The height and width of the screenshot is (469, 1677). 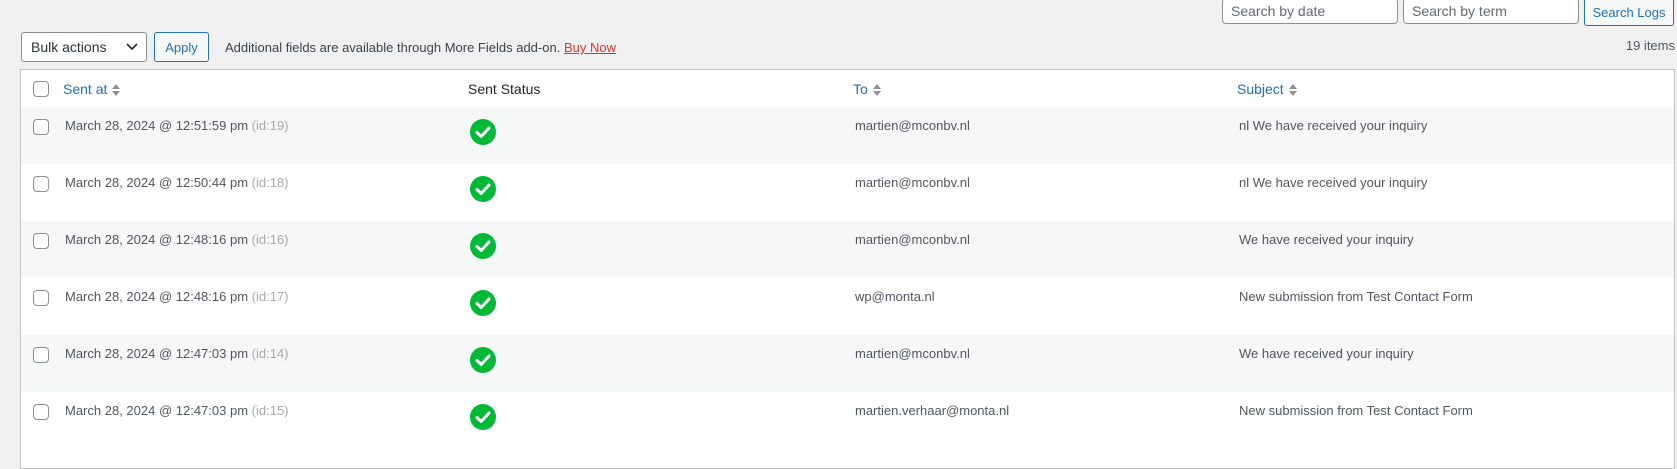 What do you see at coordinates (1629, 13) in the screenshot?
I see `search-logs-button: Search Logs` at bounding box center [1629, 13].